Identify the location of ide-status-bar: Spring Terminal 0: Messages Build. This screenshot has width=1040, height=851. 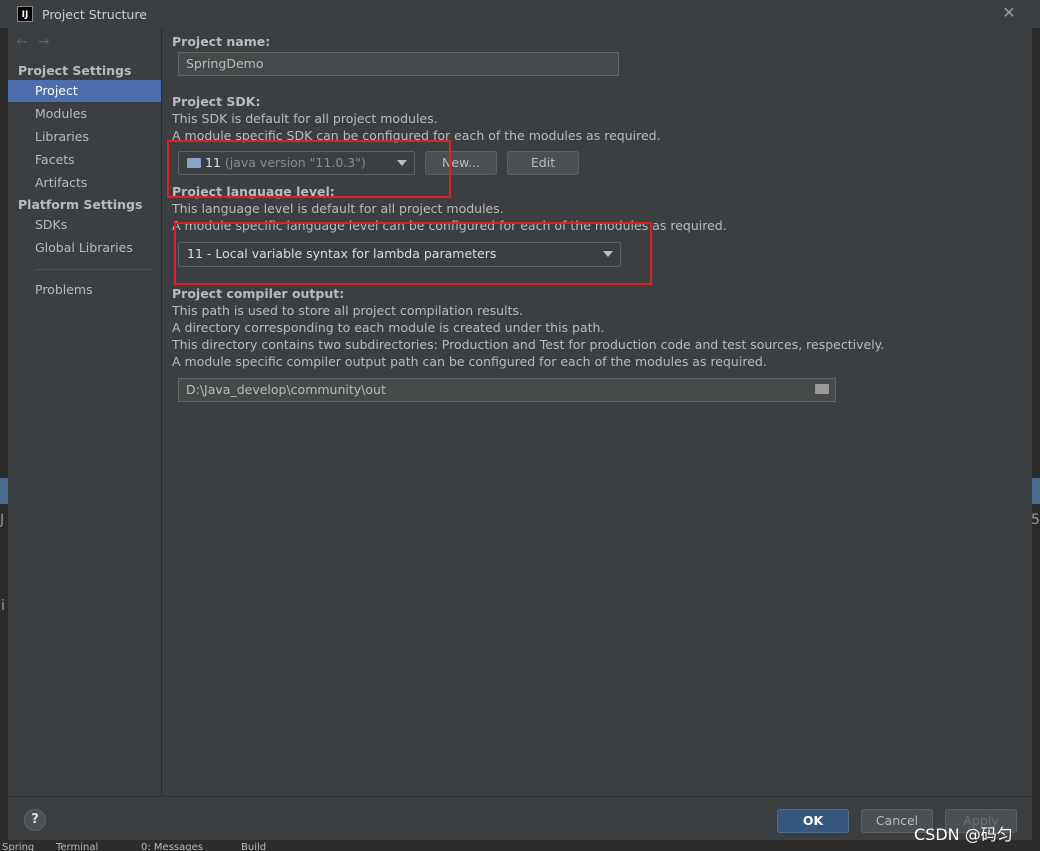
(520, 845).